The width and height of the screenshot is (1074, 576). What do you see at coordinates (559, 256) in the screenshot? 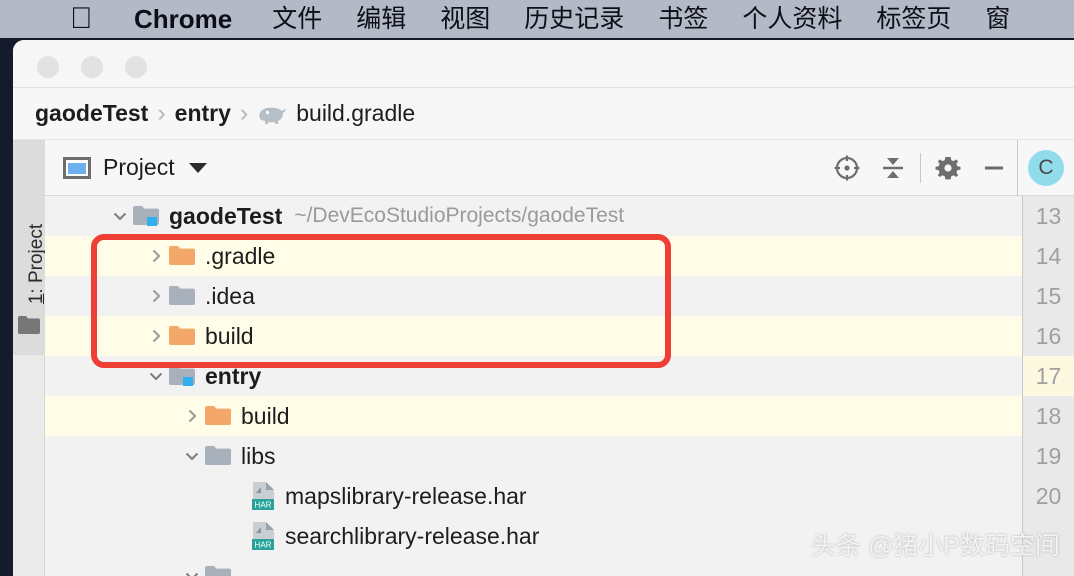
I see `tree-row-dot-gradle: .gradle` at bounding box center [559, 256].